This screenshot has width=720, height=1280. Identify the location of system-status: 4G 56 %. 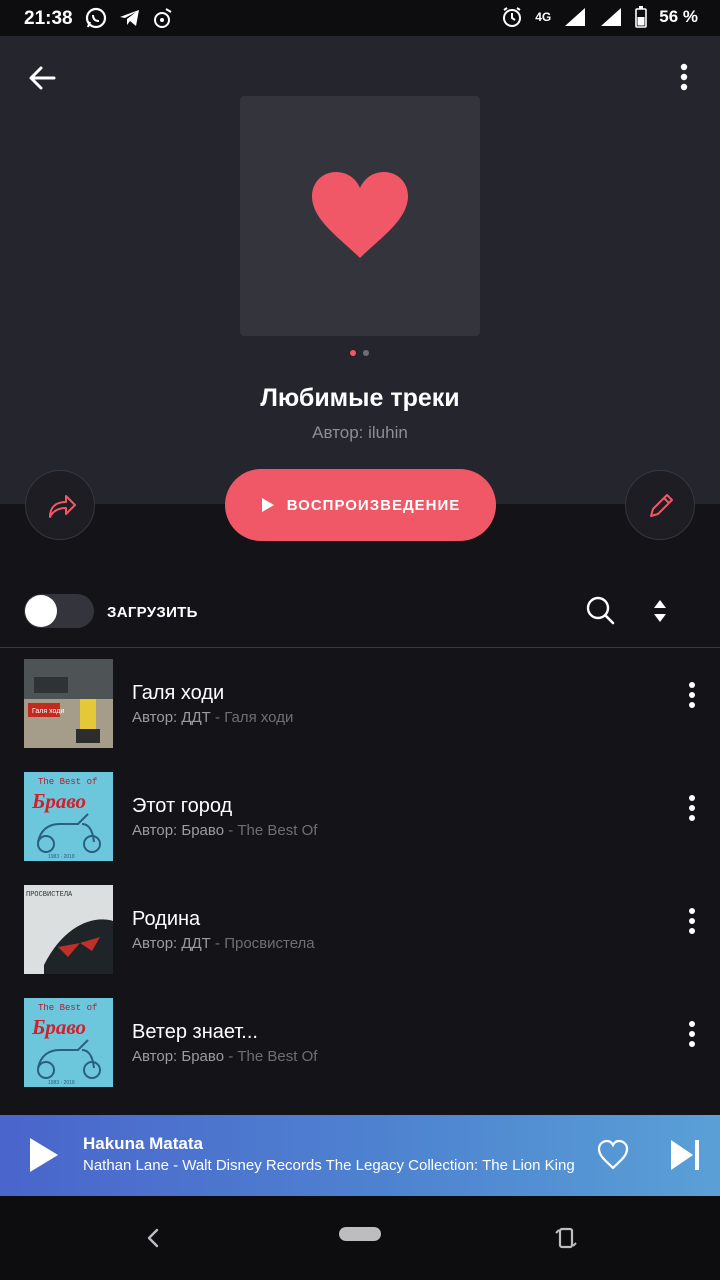
(599, 17).